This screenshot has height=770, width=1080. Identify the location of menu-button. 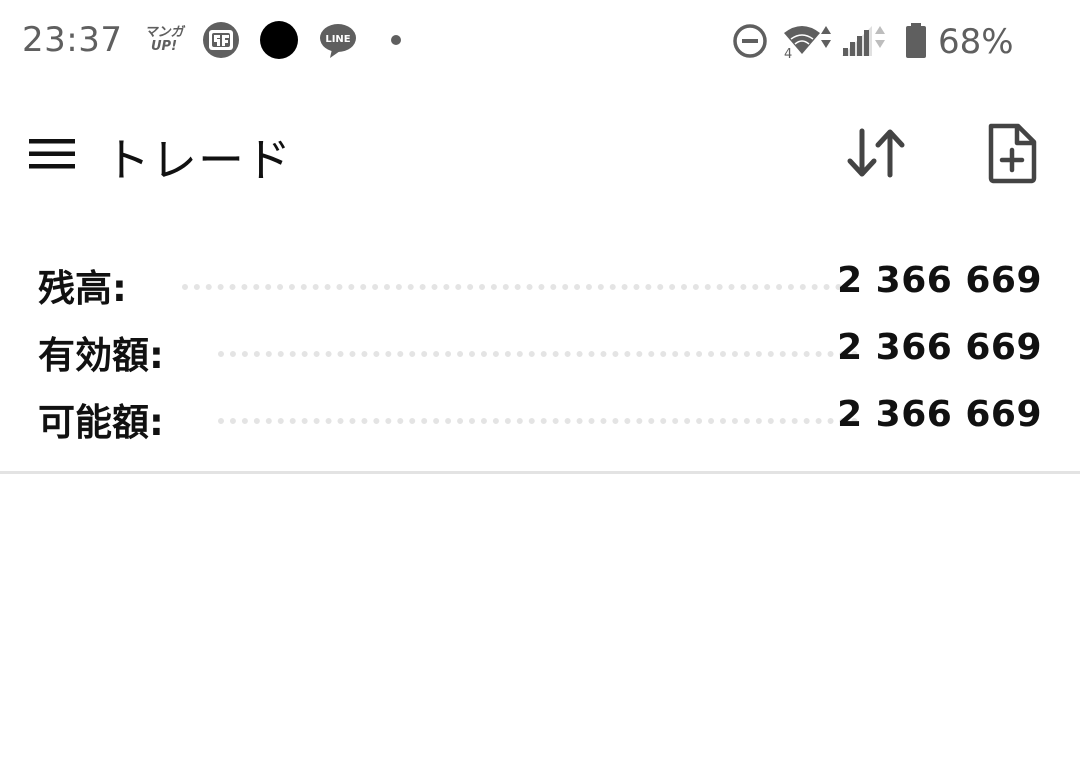
(52, 154).